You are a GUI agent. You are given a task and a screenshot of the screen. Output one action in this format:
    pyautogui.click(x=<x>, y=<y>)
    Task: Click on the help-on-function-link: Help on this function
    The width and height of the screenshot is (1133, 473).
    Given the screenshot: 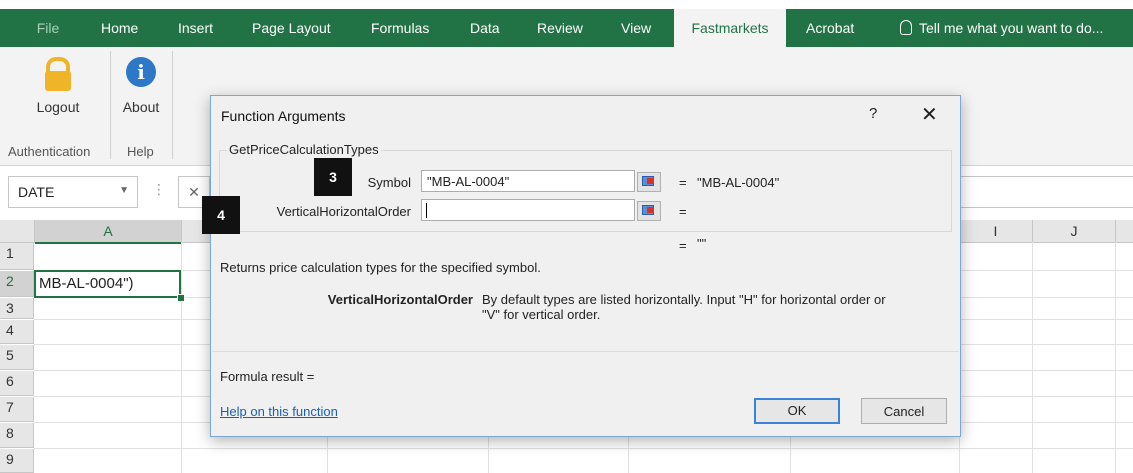 What is the action you would take?
    pyautogui.click(x=279, y=411)
    